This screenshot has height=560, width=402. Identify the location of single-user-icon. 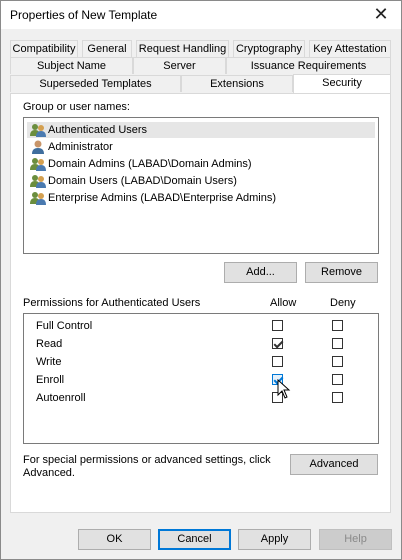
(38, 147).